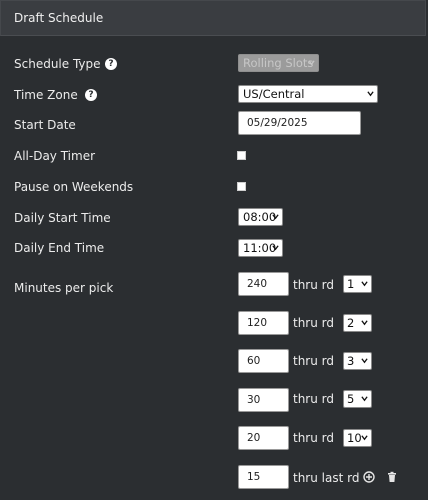  Describe the element at coordinates (263, 400) in the screenshot. I see `minutes-input: 30` at that location.